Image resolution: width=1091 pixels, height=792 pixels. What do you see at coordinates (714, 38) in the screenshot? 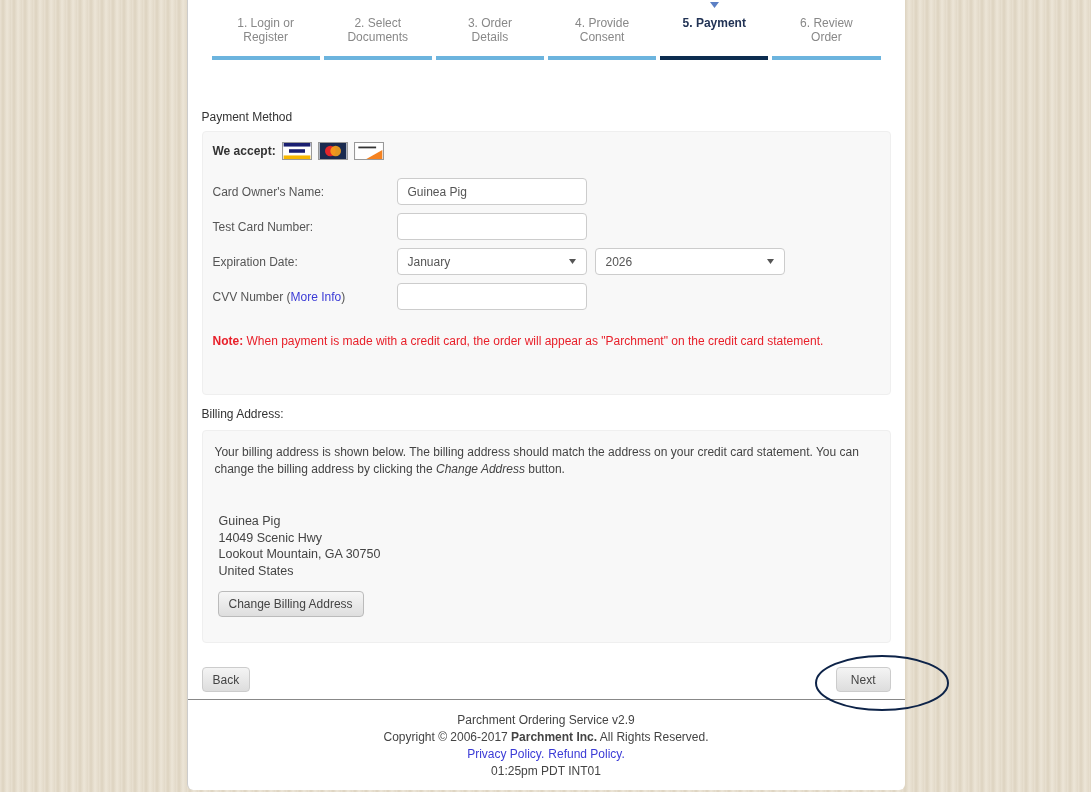
I see `step-tab: 5. Payment` at bounding box center [714, 38].